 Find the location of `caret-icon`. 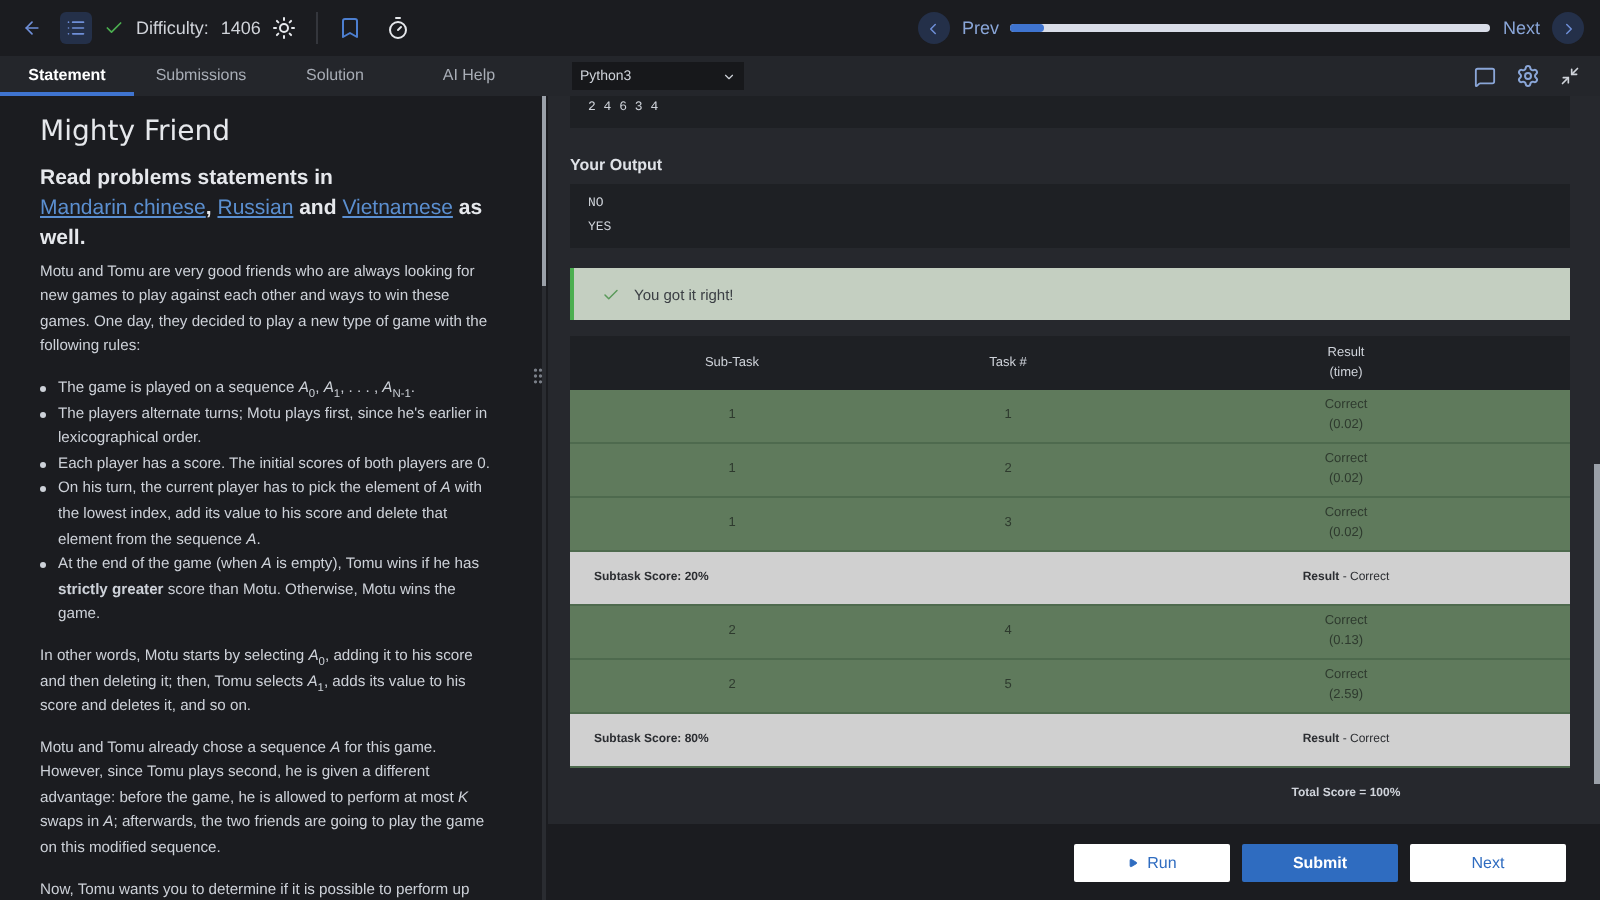

caret-icon is located at coordinates (729, 76).